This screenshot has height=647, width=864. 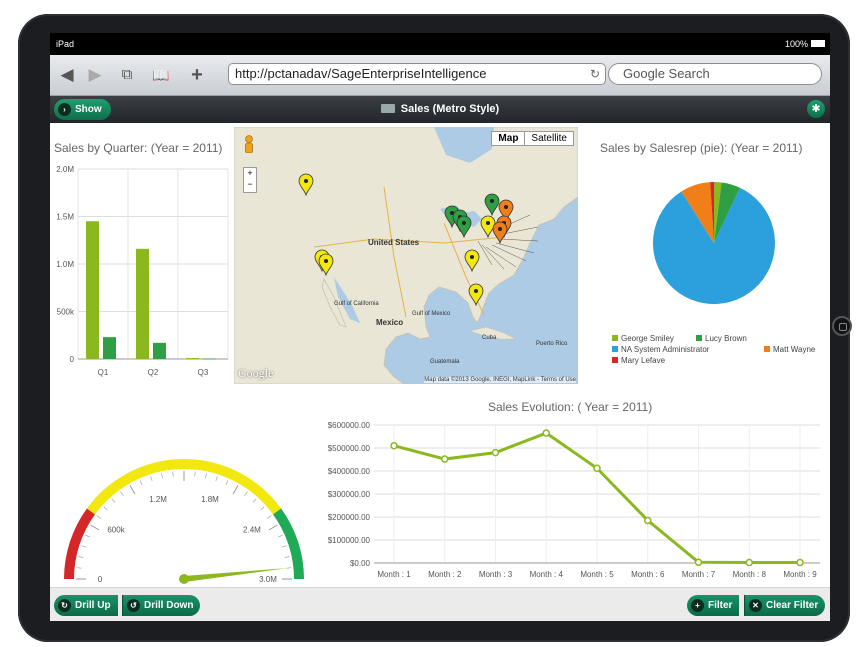 What do you see at coordinates (440, 44) in the screenshot?
I see `status-bar: iPad 100%` at bounding box center [440, 44].